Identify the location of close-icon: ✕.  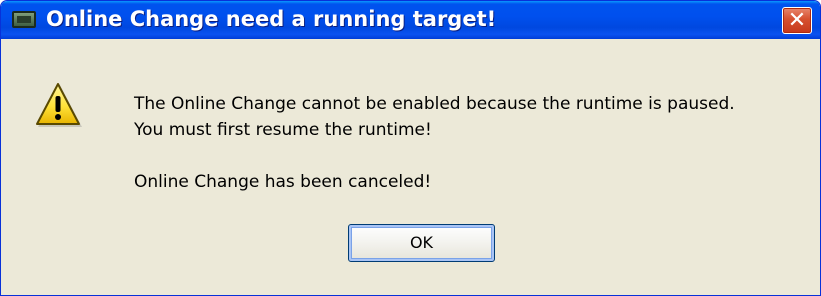
(797, 20).